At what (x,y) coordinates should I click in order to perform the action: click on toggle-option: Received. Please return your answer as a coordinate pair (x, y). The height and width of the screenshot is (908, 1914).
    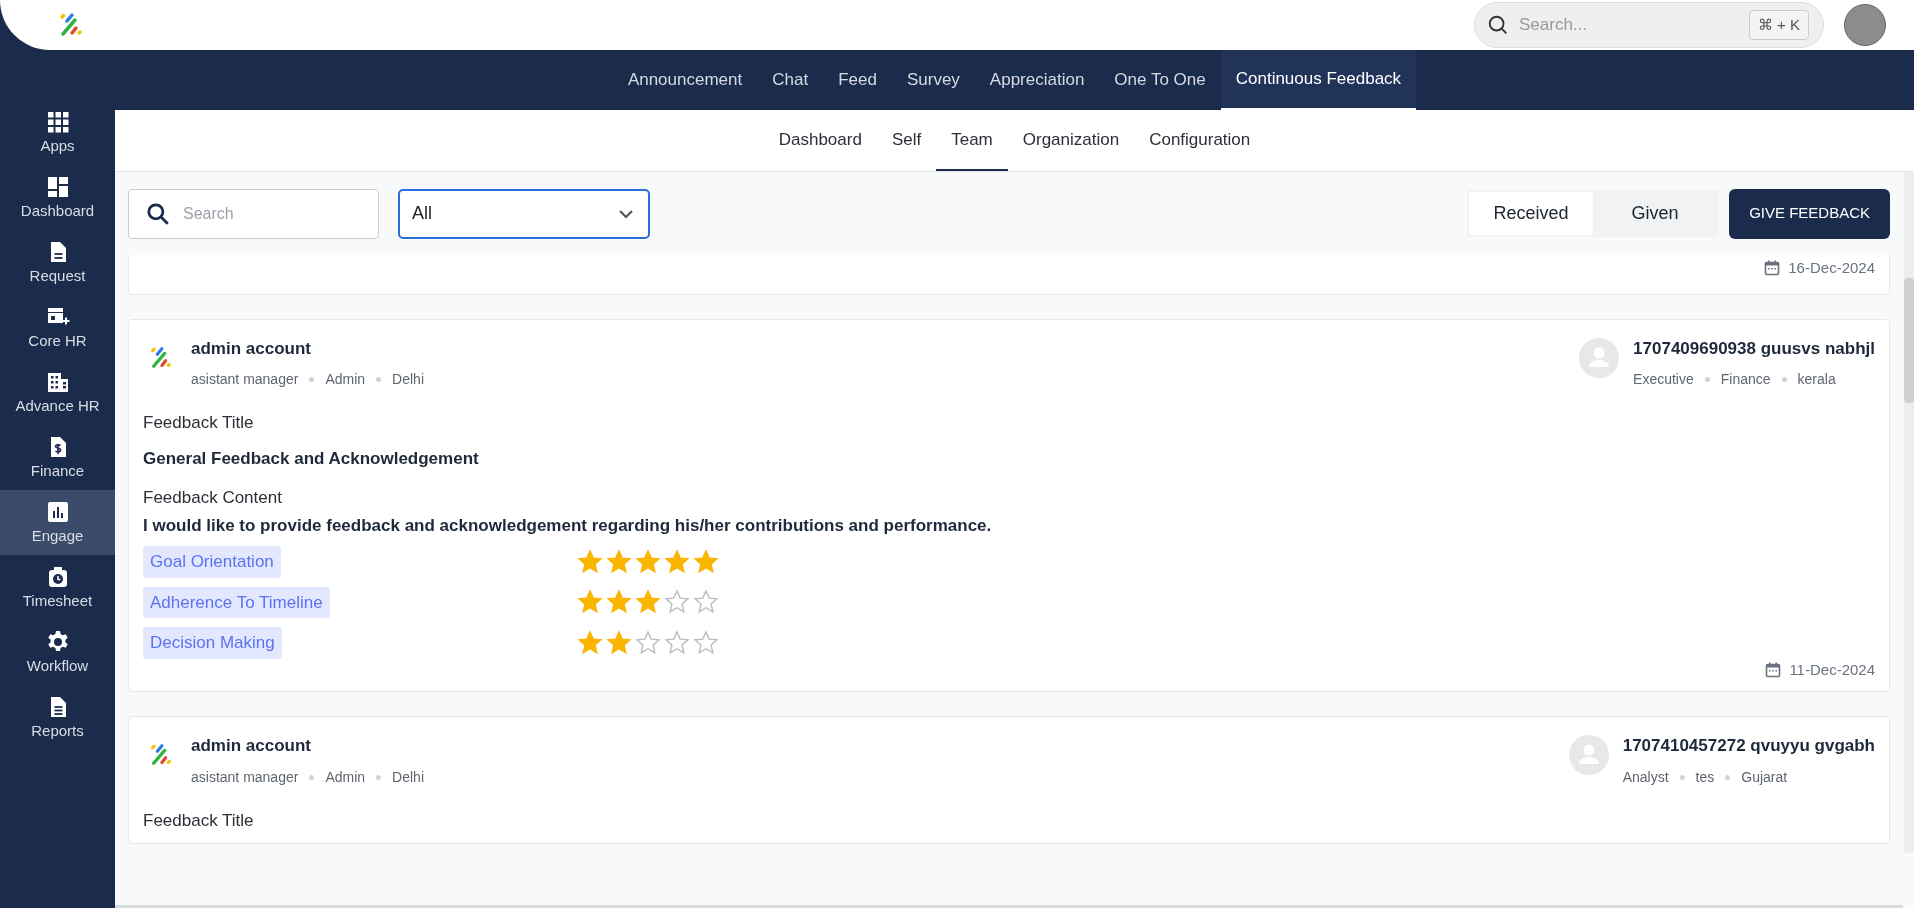
    Looking at the image, I should click on (1531, 213).